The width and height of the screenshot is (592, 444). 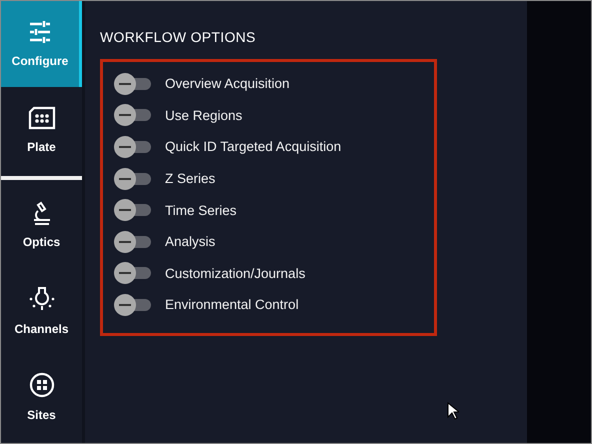 What do you see at coordinates (178, 37) in the screenshot?
I see `section-title: WORKFLOW OPTIONS` at bounding box center [178, 37].